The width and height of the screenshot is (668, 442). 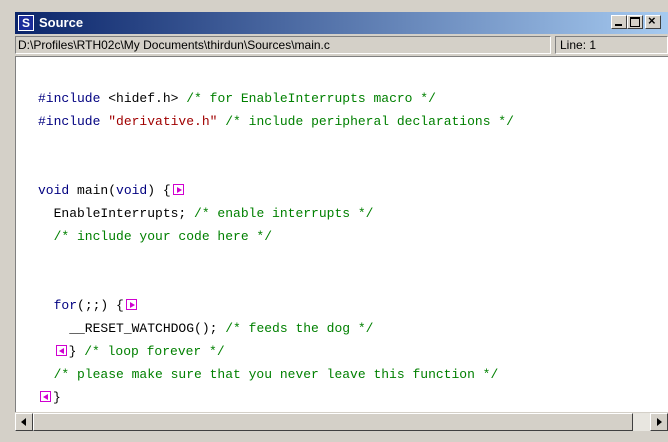 I want to click on title-bar: S Source ×, so click(x=341, y=23).